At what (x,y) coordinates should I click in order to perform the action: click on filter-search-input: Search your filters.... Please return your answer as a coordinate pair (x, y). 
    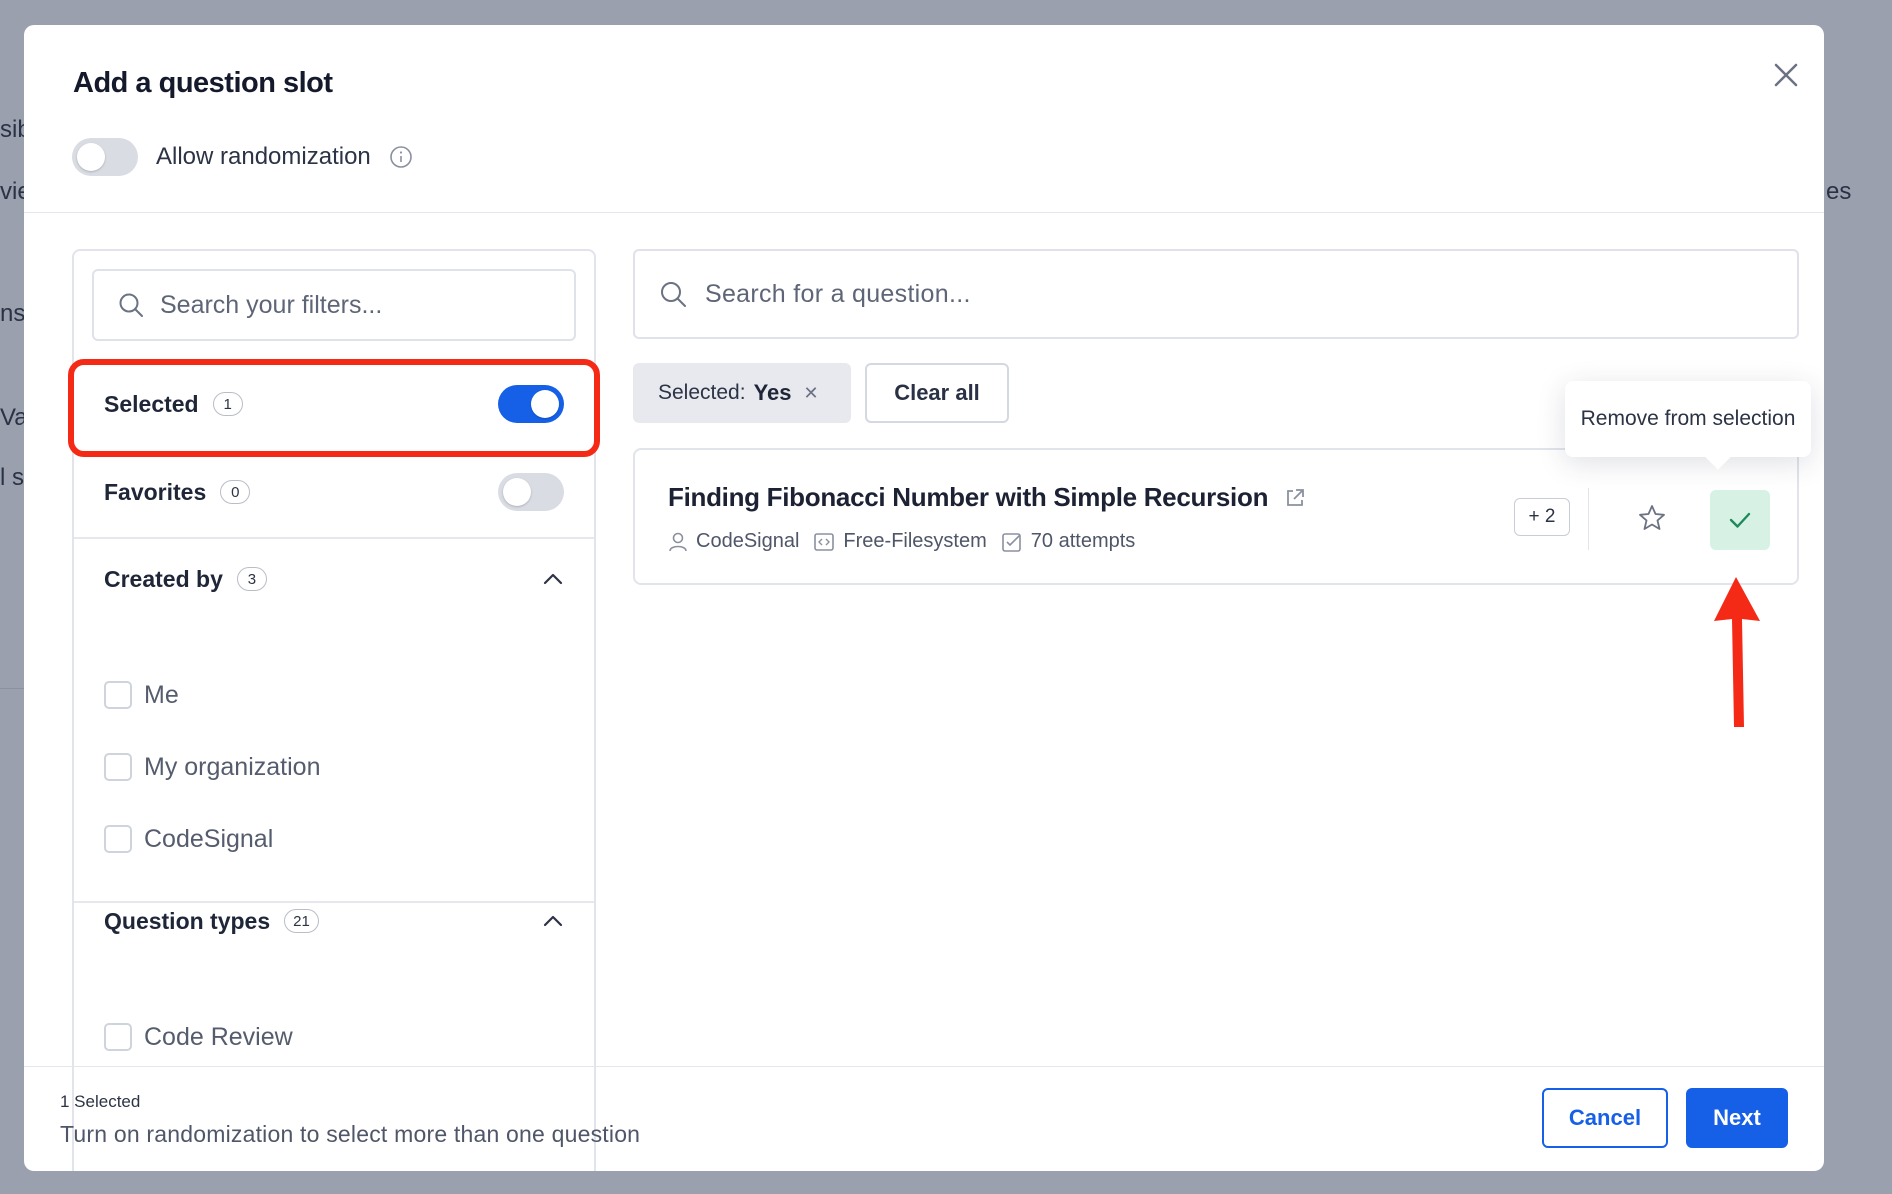
    Looking at the image, I should click on (334, 305).